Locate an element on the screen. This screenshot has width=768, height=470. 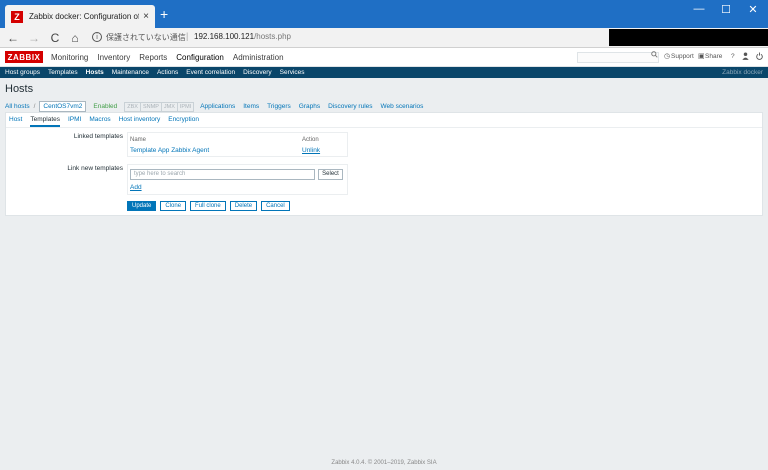
menu-monitoring: Monitoring is located at coordinates (69, 57).